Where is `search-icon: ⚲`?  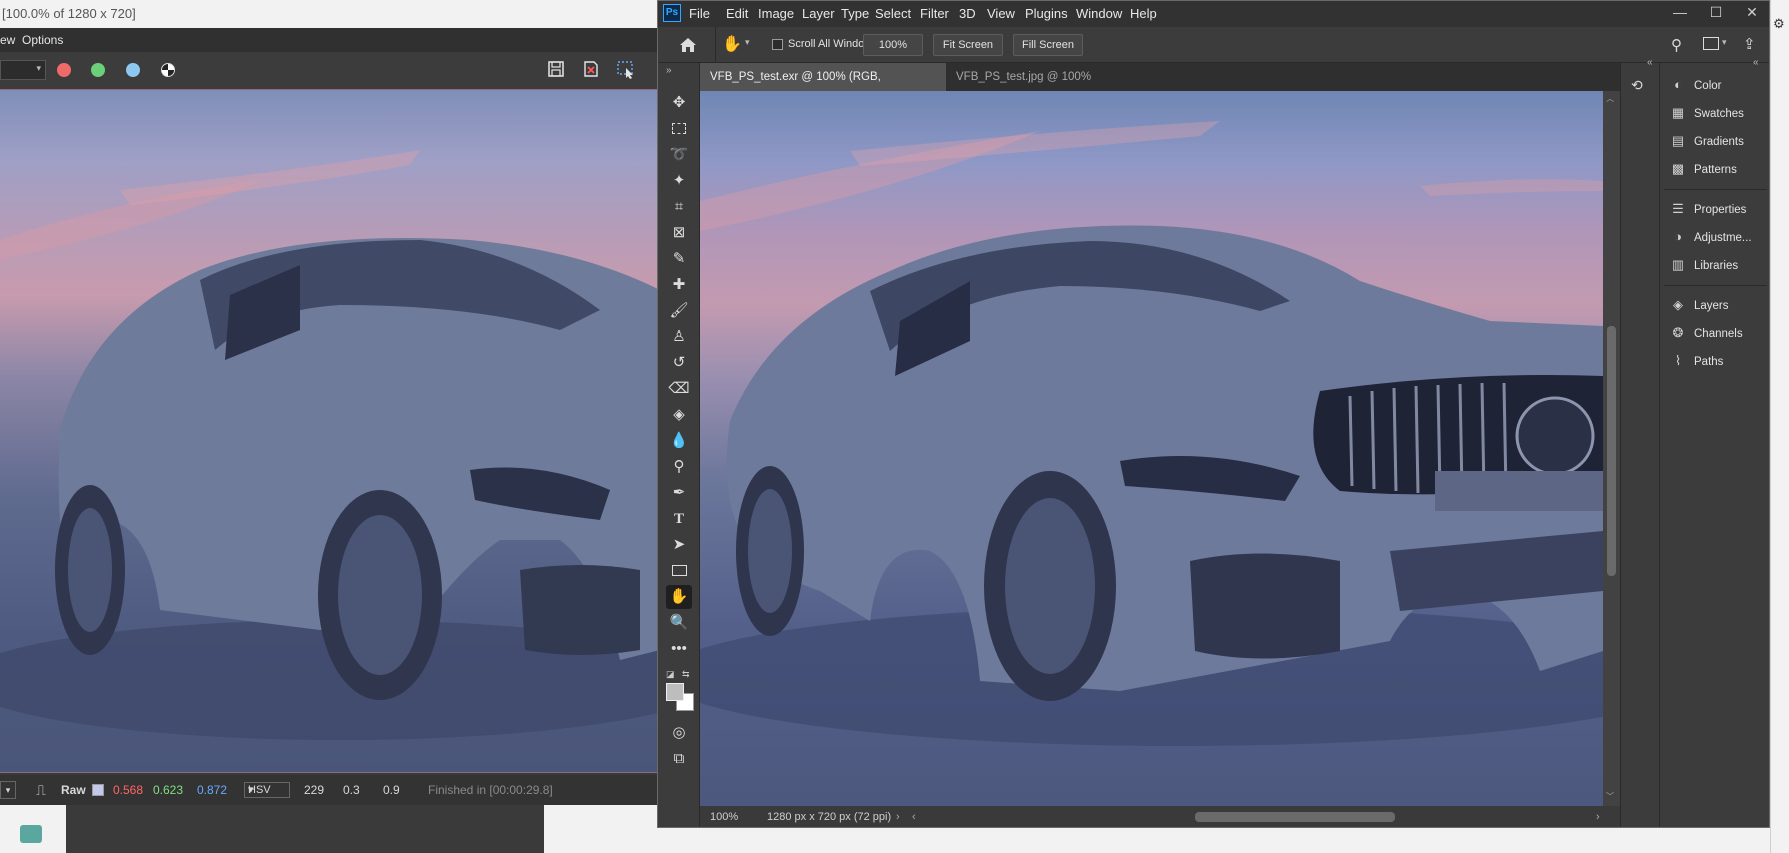
search-icon: ⚲ is located at coordinates (1676, 45).